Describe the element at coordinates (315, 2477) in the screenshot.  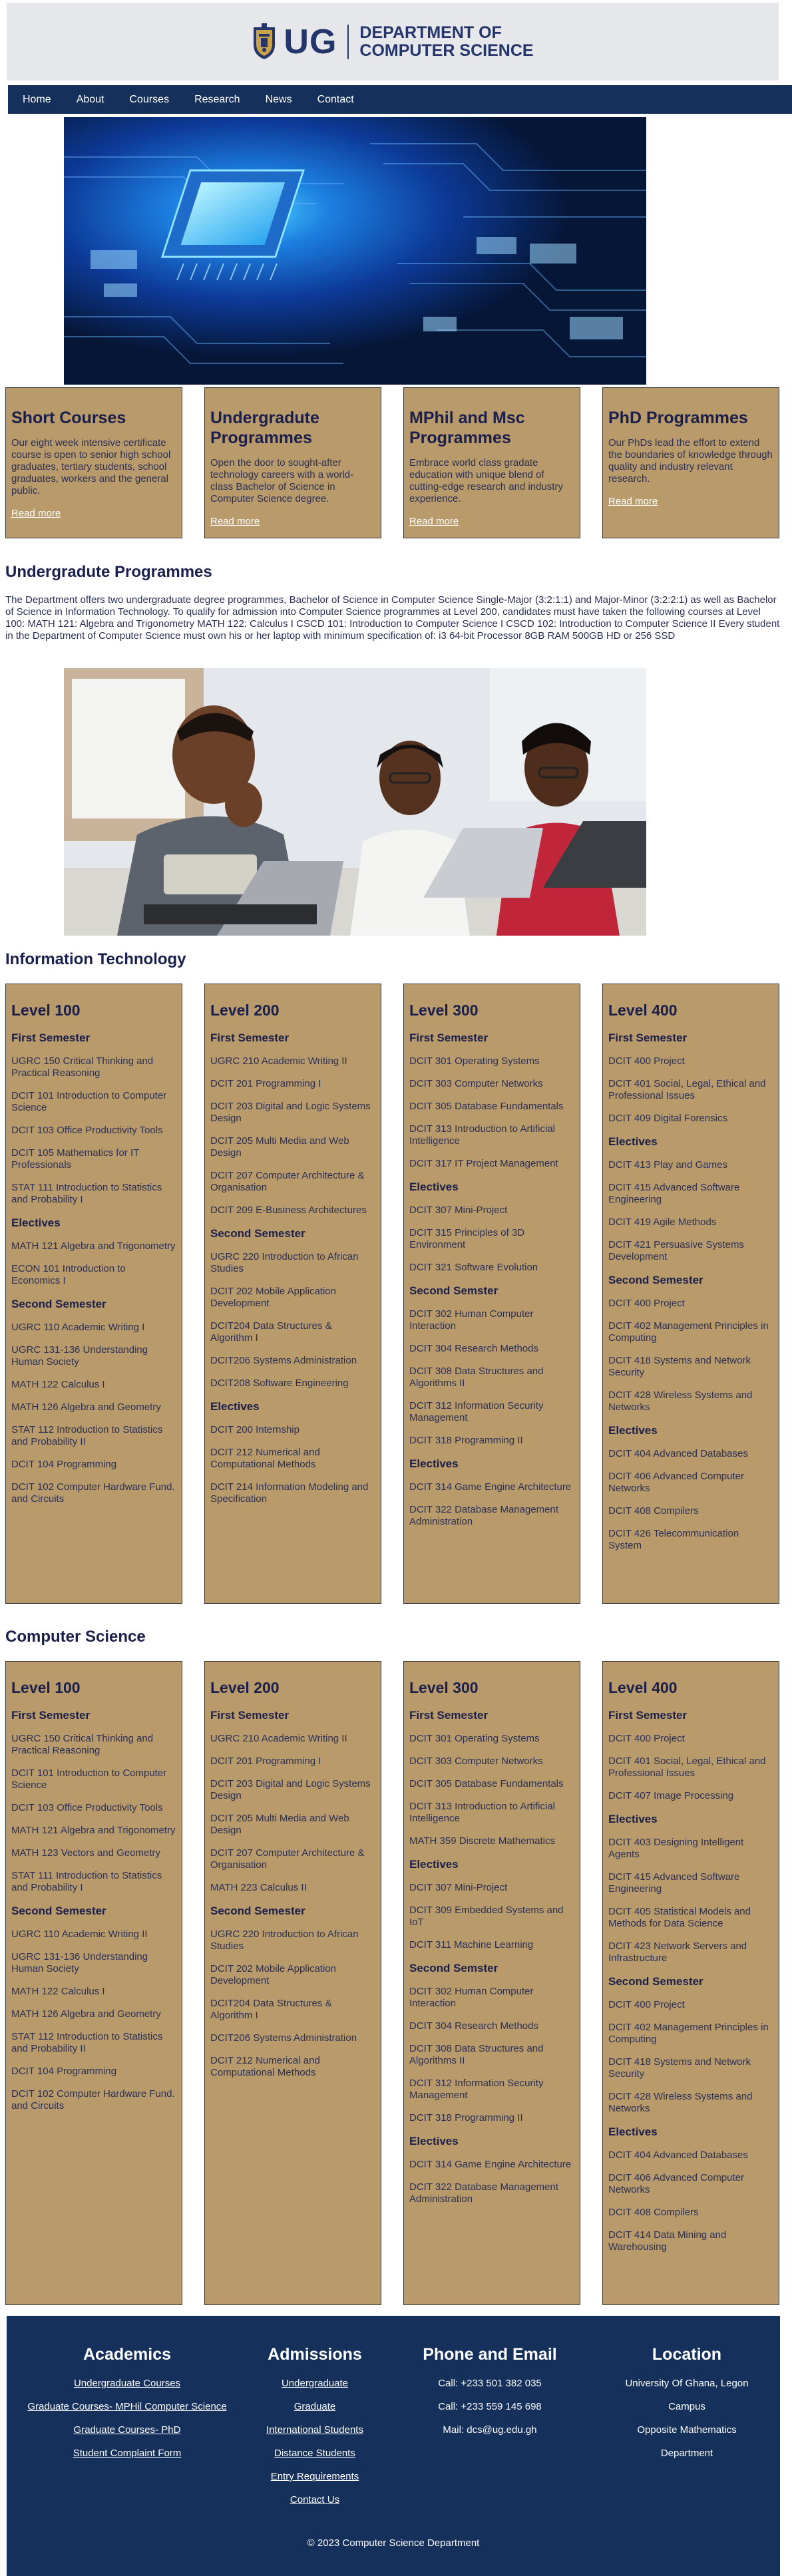
I see `footer-link-entry-requirements: Entry Requirements` at that location.